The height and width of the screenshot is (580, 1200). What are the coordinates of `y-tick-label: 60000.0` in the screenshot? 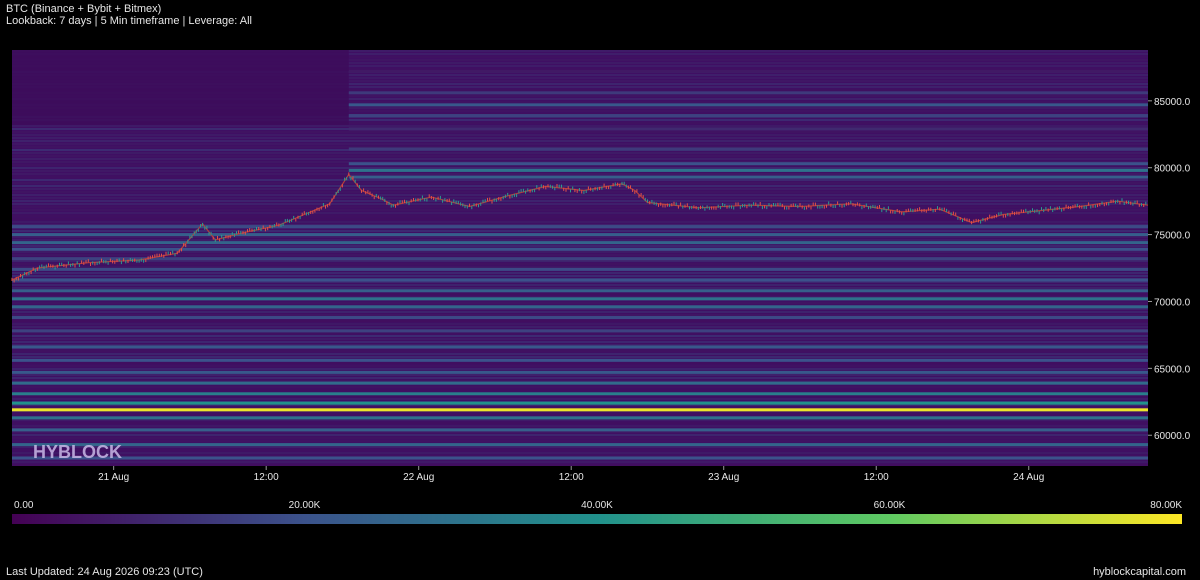 It's located at (1172, 436).